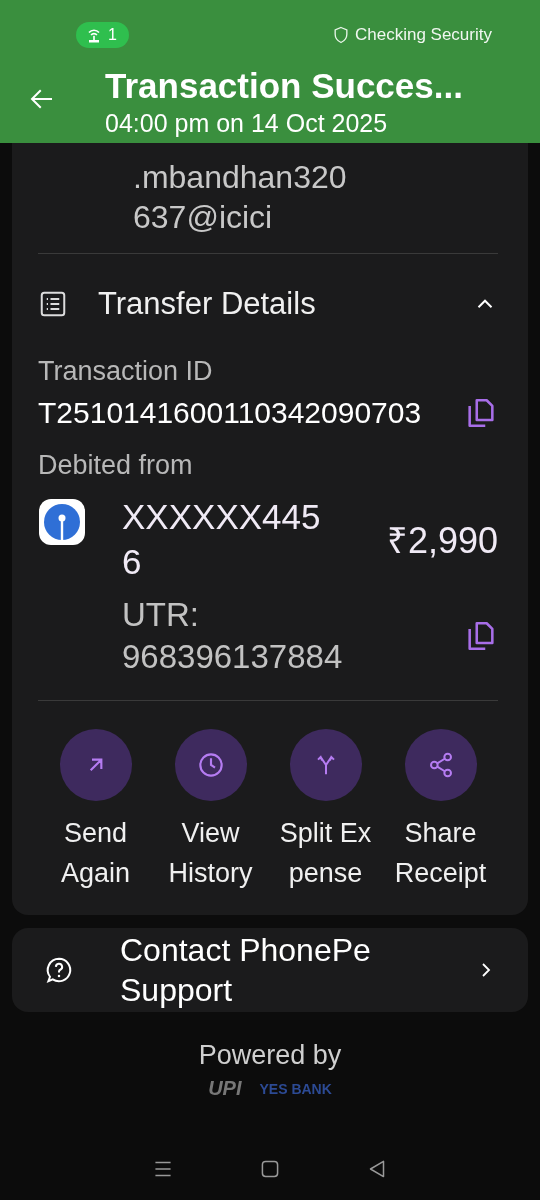 This screenshot has height=1200, width=540. What do you see at coordinates (247, 123) in the screenshot?
I see `transaction-time: 04:00 pm on 14 Oct 2025` at bounding box center [247, 123].